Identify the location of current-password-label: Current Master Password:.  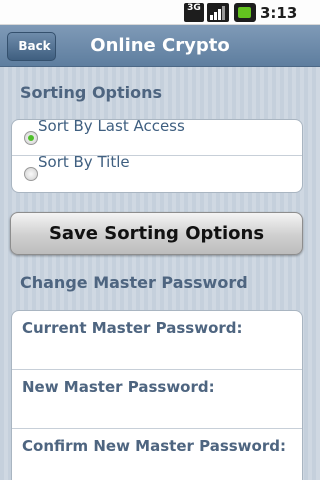
(132, 328).